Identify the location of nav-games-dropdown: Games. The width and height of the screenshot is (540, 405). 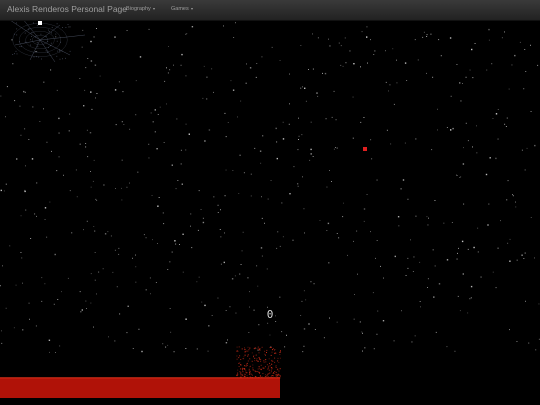
(182, 9).